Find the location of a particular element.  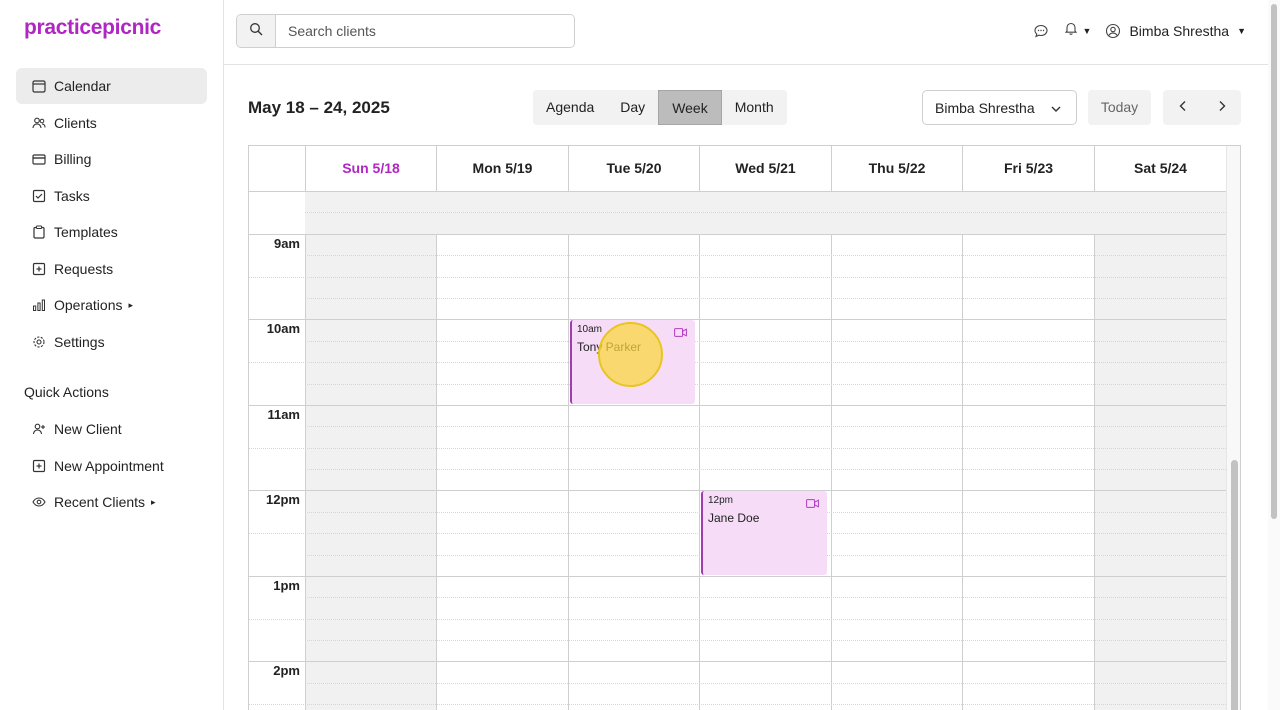

sidebar-item-label: Clients is located at coordinates (75, 122).